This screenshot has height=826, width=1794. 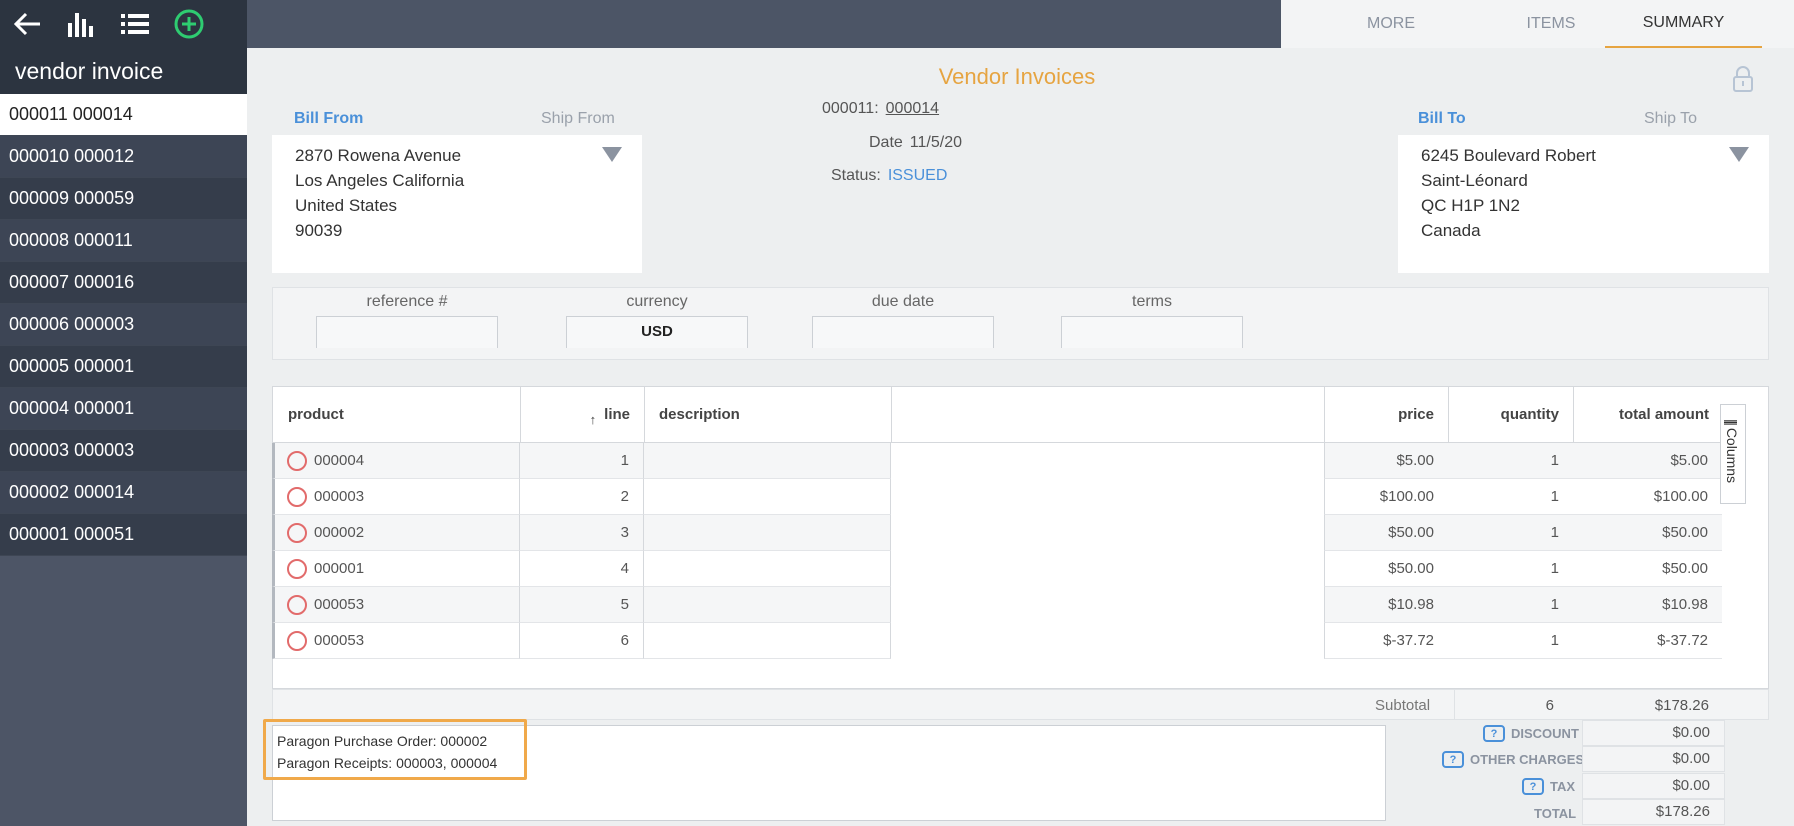 What do you see at coordinates (396, 533) in the screenshot?
I see `product-cell: 000002` at bounding box center [396, 533].